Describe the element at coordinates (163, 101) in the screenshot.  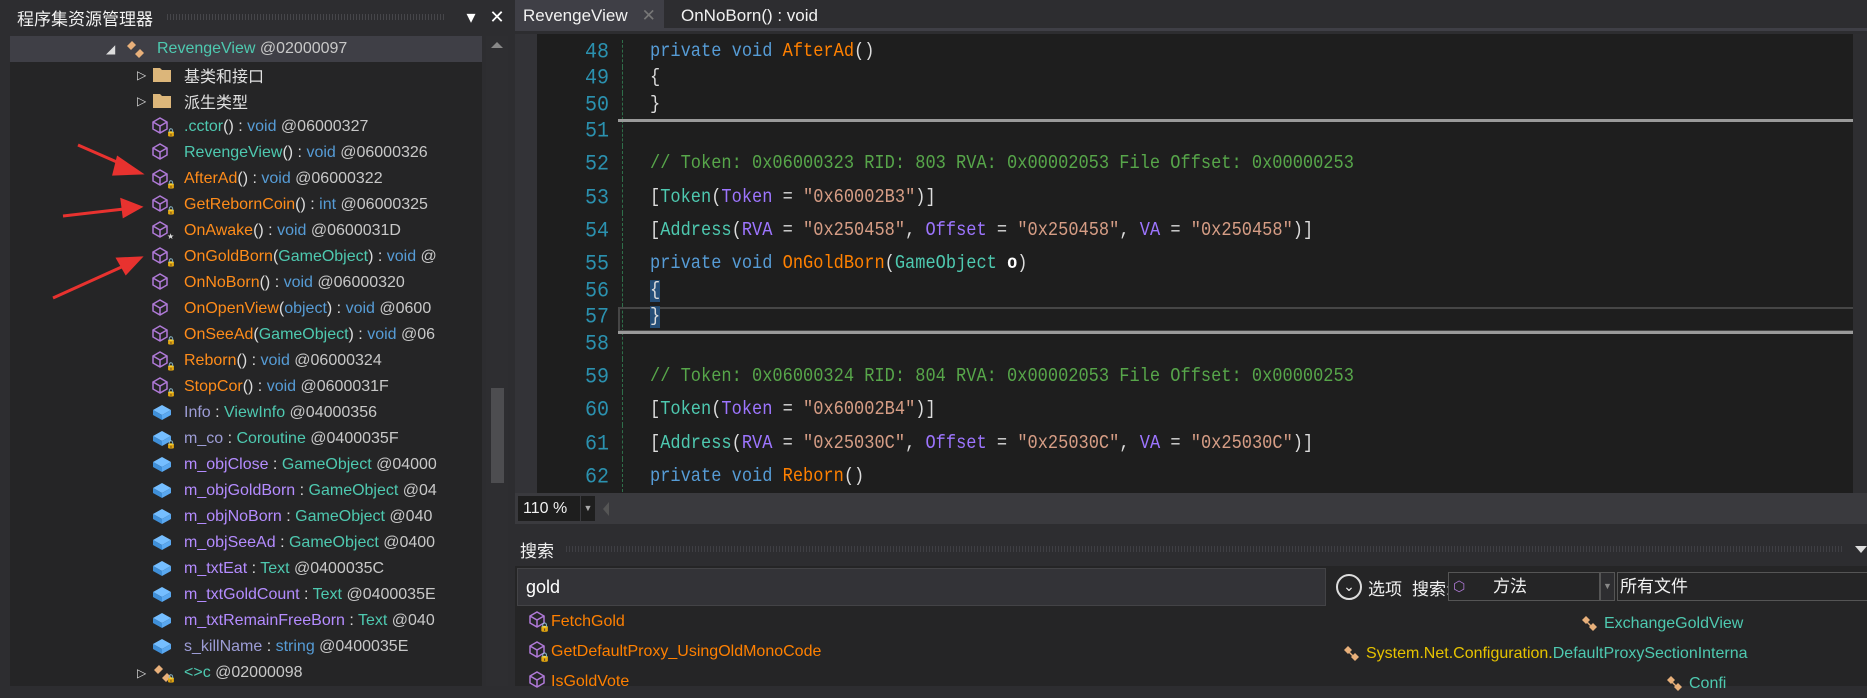
I see `folder-icon` at that location.